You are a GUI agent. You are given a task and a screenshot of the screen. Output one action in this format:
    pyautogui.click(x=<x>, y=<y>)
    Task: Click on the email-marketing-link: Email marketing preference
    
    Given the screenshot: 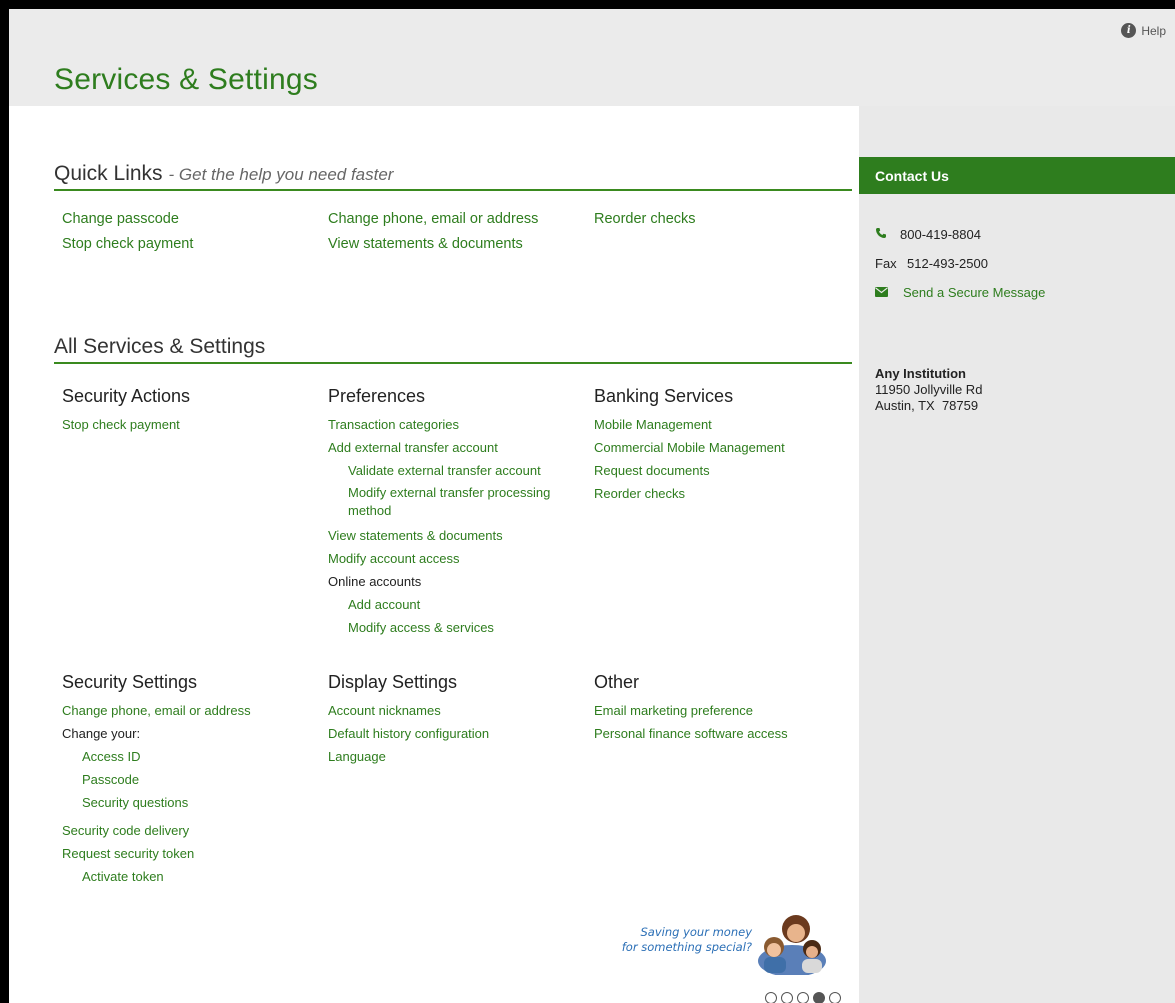 What is the action you would take?
    pyautogui.click(x=691, y=710)
    